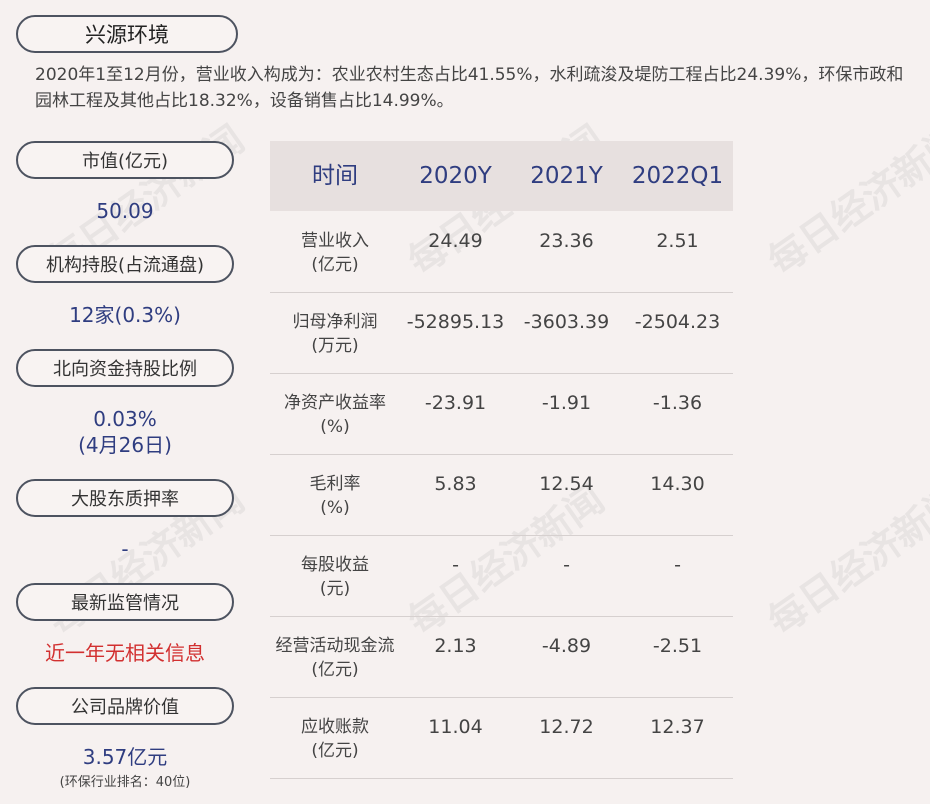 This screenshot has width=930, height=804. What do you see at coordinates (335, 334) in the screenshot?
I see `row-label: 归母净利润 (万元)` at bounding box center [335, 334].